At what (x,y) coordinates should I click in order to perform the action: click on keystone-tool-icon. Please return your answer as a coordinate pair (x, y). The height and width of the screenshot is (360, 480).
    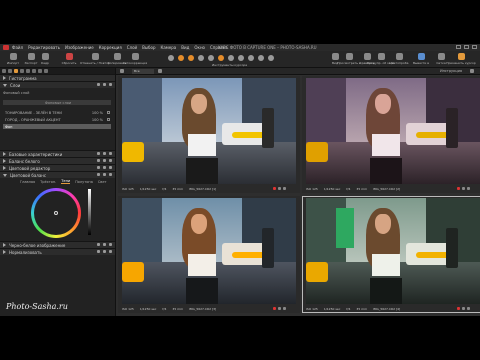
    Looking at the image, I should click on (271, 58).